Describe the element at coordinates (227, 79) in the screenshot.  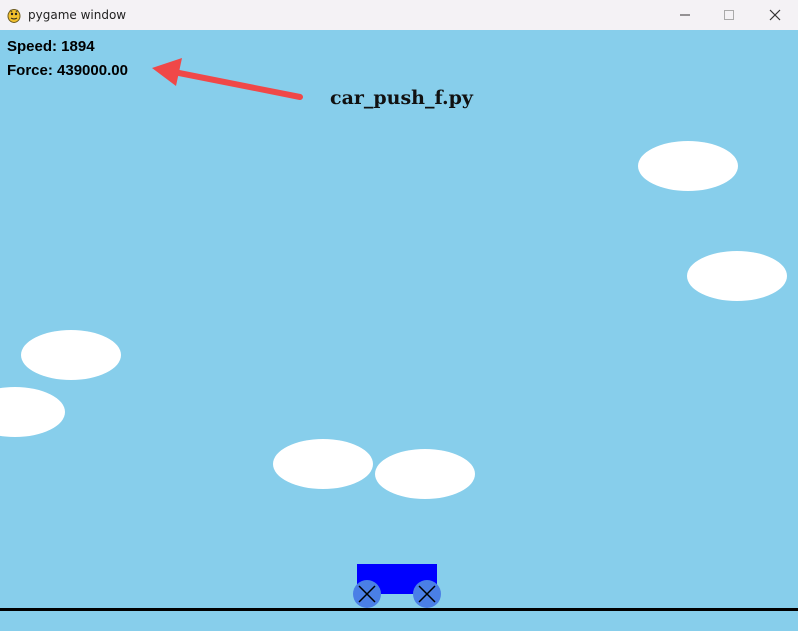
I see `annotation-arrow` at that location.